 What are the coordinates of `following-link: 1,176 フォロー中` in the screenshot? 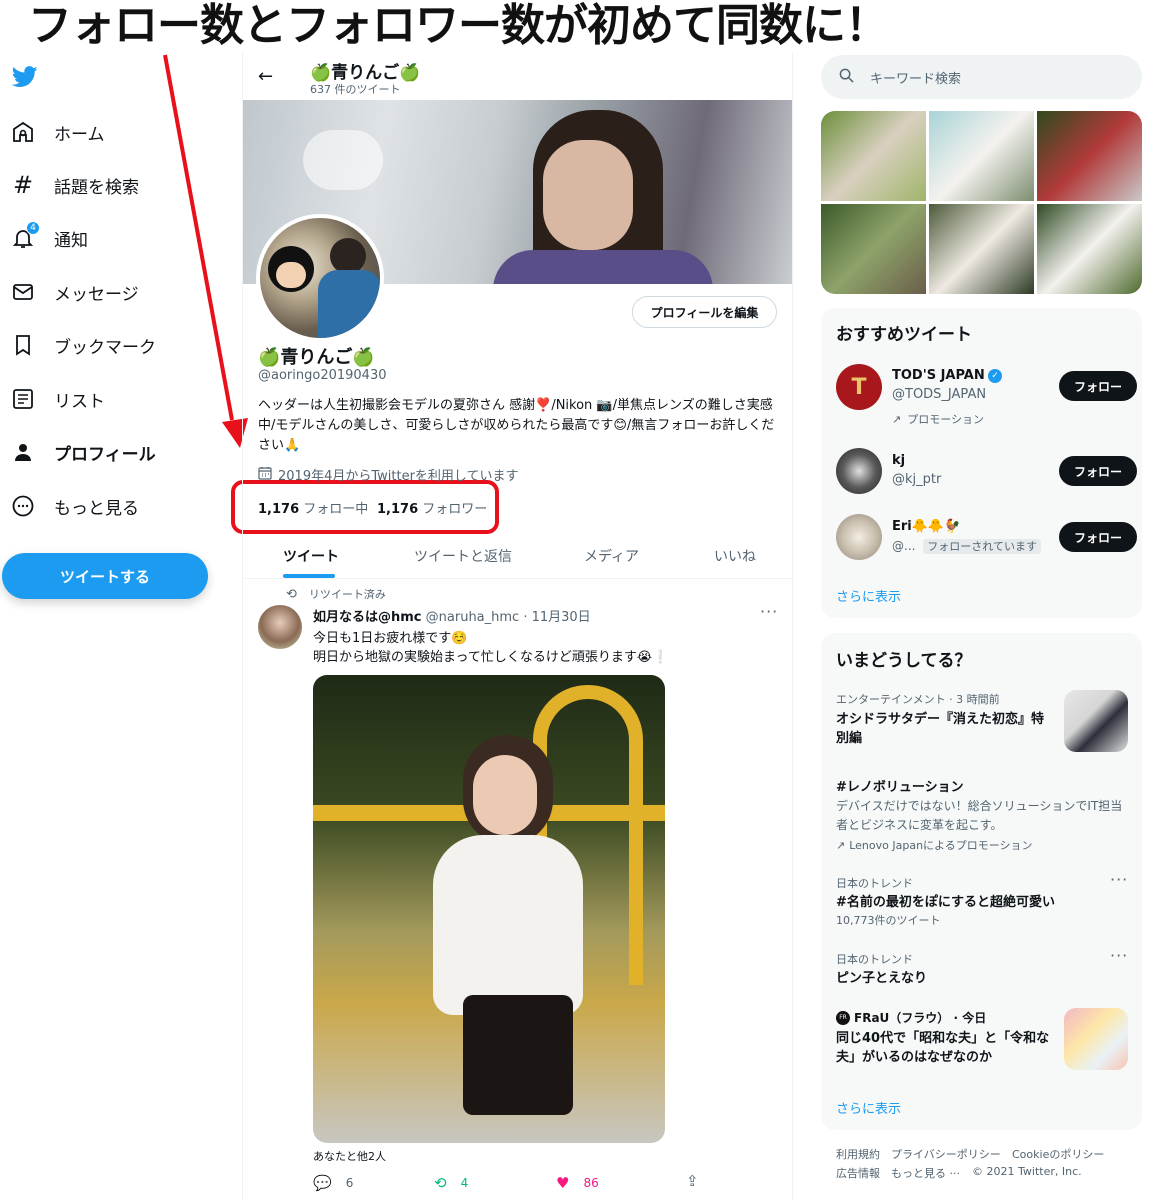 It's located at (313, 507).